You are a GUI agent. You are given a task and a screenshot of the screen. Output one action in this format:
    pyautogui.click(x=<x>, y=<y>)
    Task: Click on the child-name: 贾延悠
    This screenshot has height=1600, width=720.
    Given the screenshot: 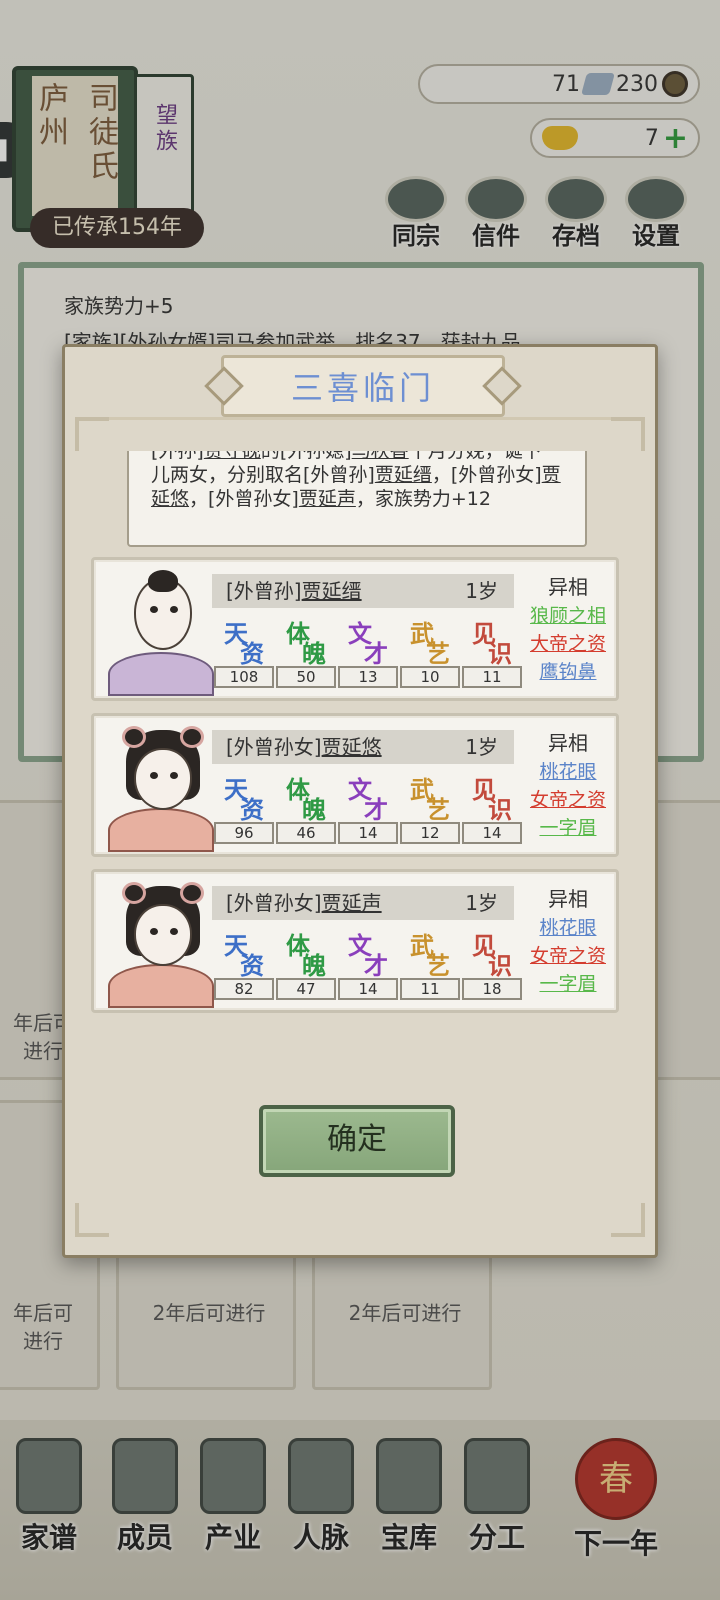 What is the action you would take?
    pyautogui.click(x=352, y=747)
    